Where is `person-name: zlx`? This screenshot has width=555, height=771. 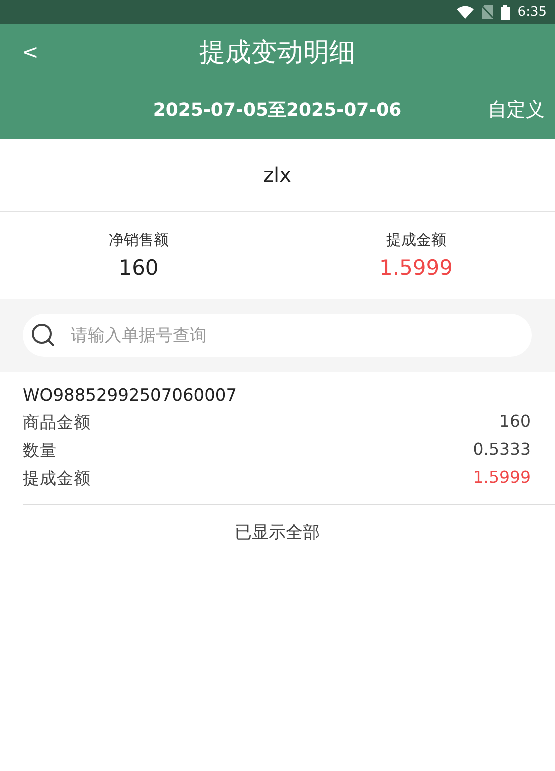 person-name: zlx is located at coordinates (277, 175).